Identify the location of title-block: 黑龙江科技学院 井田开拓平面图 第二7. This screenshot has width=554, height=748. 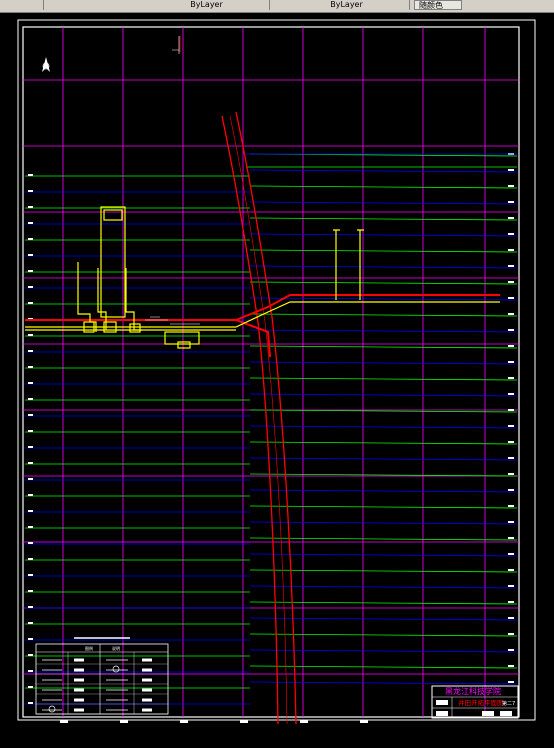
(475, 702).